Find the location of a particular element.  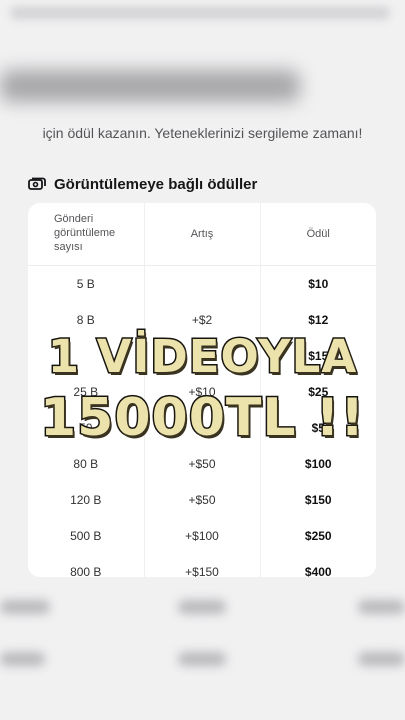

views-cell: 800 B is located at coordinates (86, 571).